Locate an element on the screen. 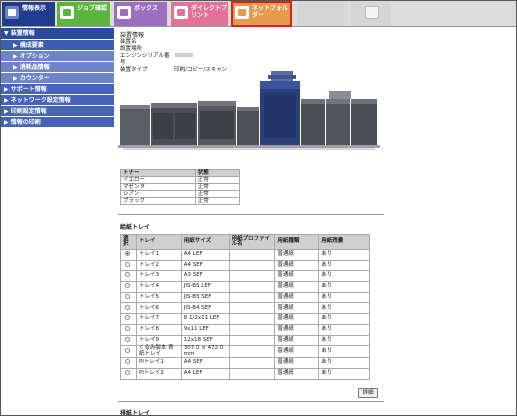 The width and height of the screenshot is (517, 416). column-header: 用紙種類 is located at coordinates (297, 242).